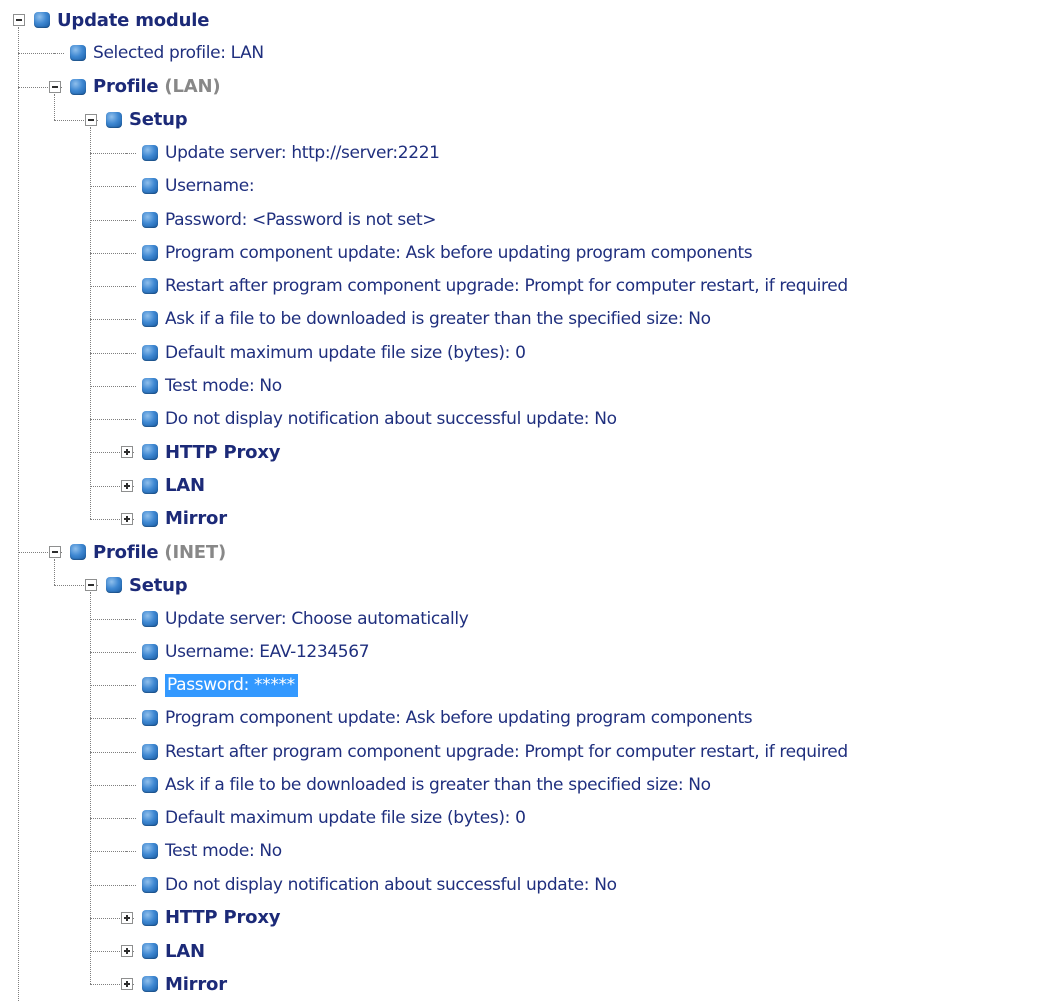 The height and width of the screenshot is (1001, 1048). What do you see at coordinates (231, 685) in the screenshot?
I see `tree-node-label-selected: Password: *****` at bounding box center [231, 685].